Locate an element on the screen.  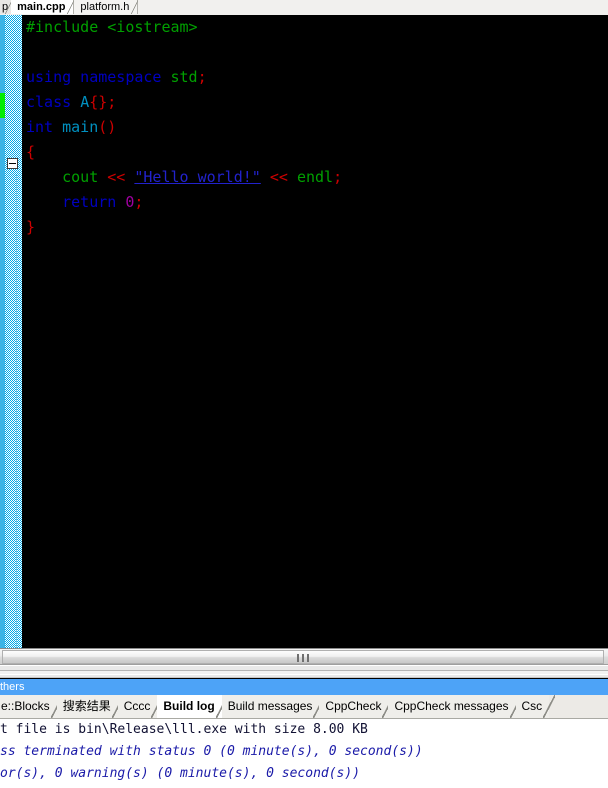
gutter-fold-line is located at coordinates (16, 411).